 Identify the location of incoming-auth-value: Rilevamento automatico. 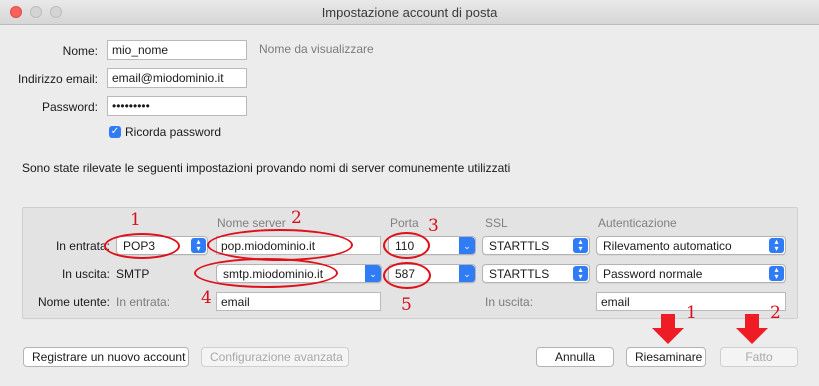
(667, 246).